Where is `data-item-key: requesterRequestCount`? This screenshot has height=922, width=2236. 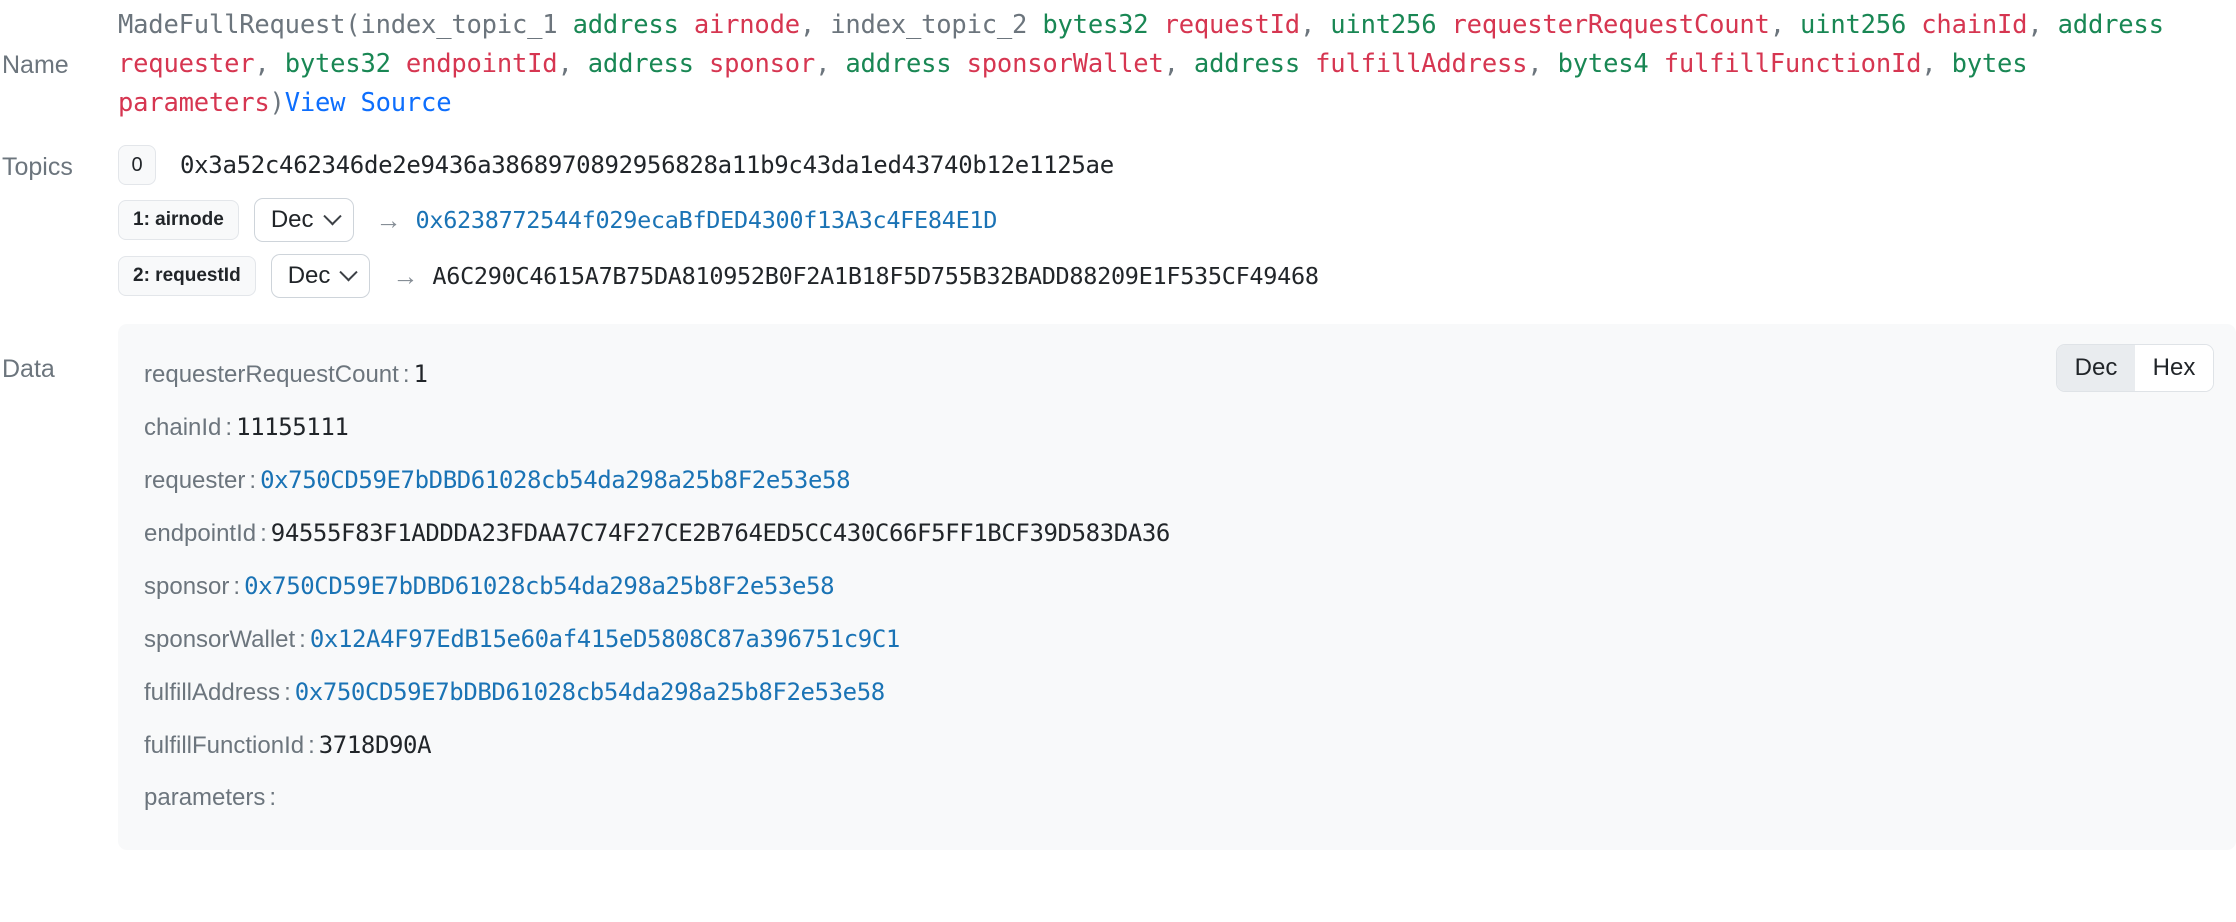
data-item-key: requesterRequestCount is located at coordinates (271, 374).